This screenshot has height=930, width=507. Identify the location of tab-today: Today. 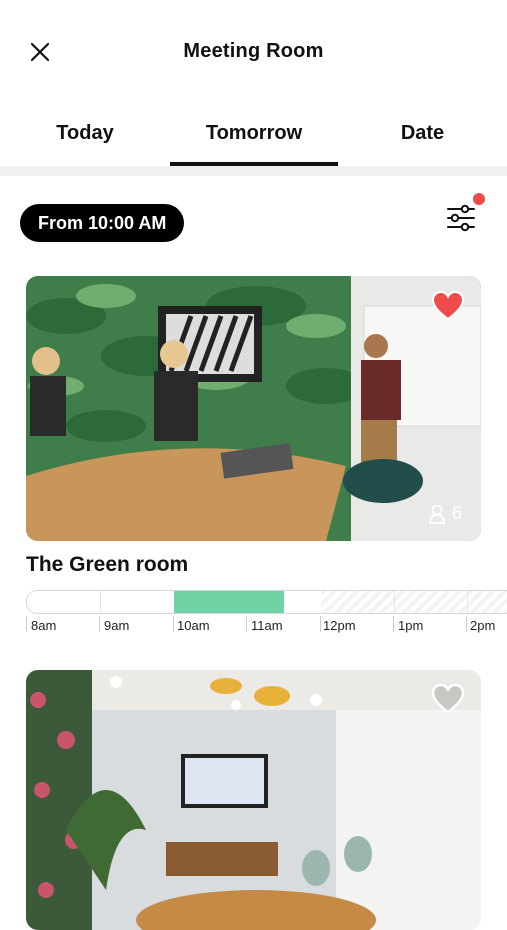
(85, 133).